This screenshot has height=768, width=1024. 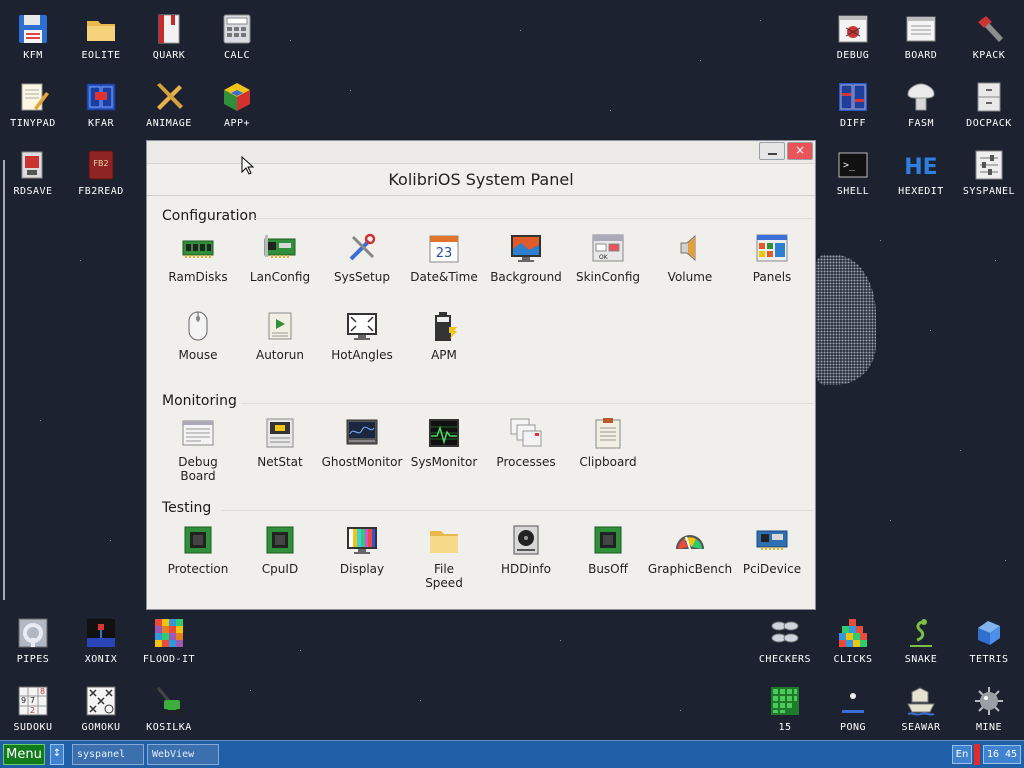 What do you see at coordinates (853, 123) in the screenshot?
I see `icon-label: DIFF` at bounding box center [853, 123].